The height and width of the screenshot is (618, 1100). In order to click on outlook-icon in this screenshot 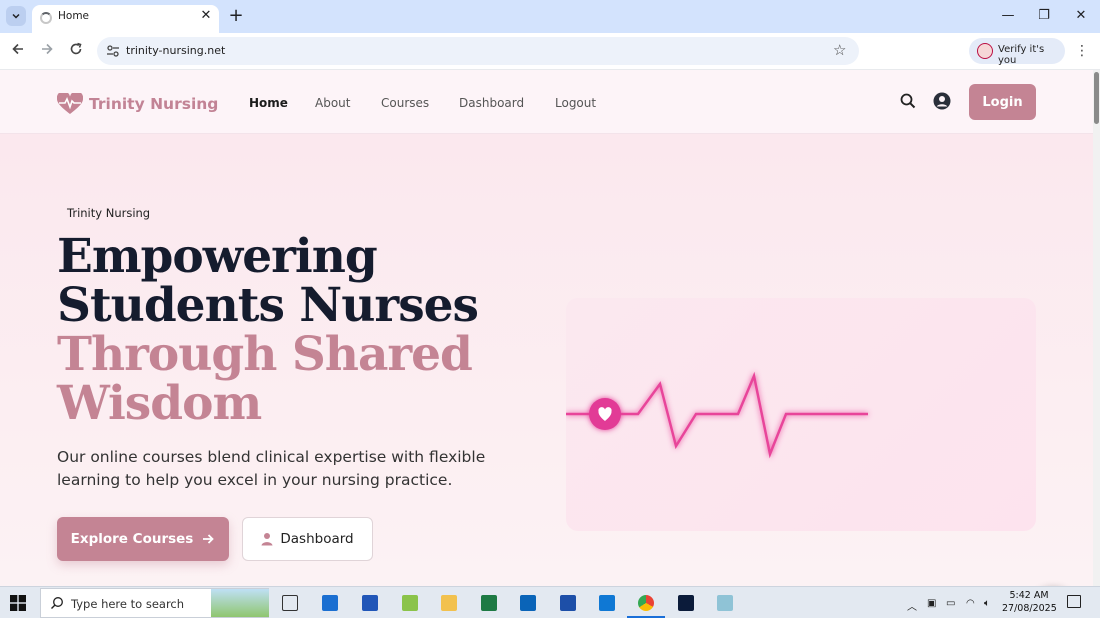, I will do `click(528, 603)`.